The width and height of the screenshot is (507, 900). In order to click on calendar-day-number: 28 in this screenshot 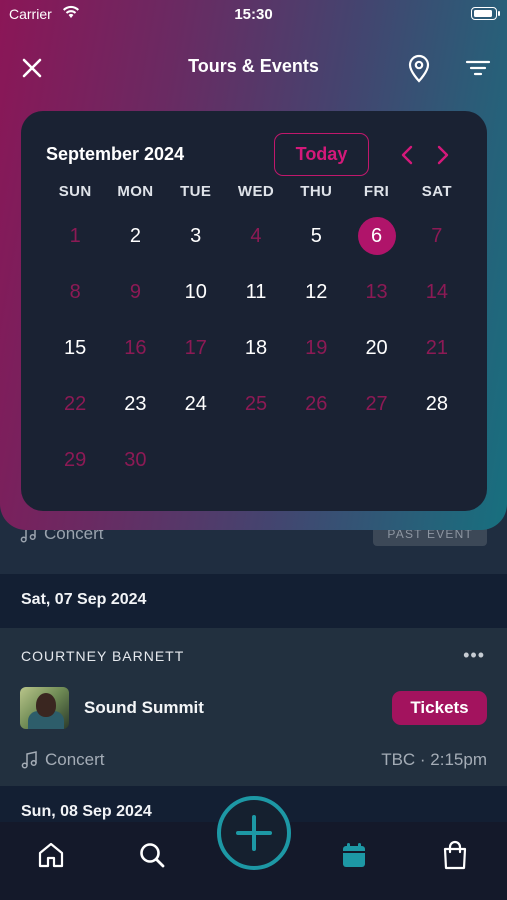, I will do `click(436, 404)`.